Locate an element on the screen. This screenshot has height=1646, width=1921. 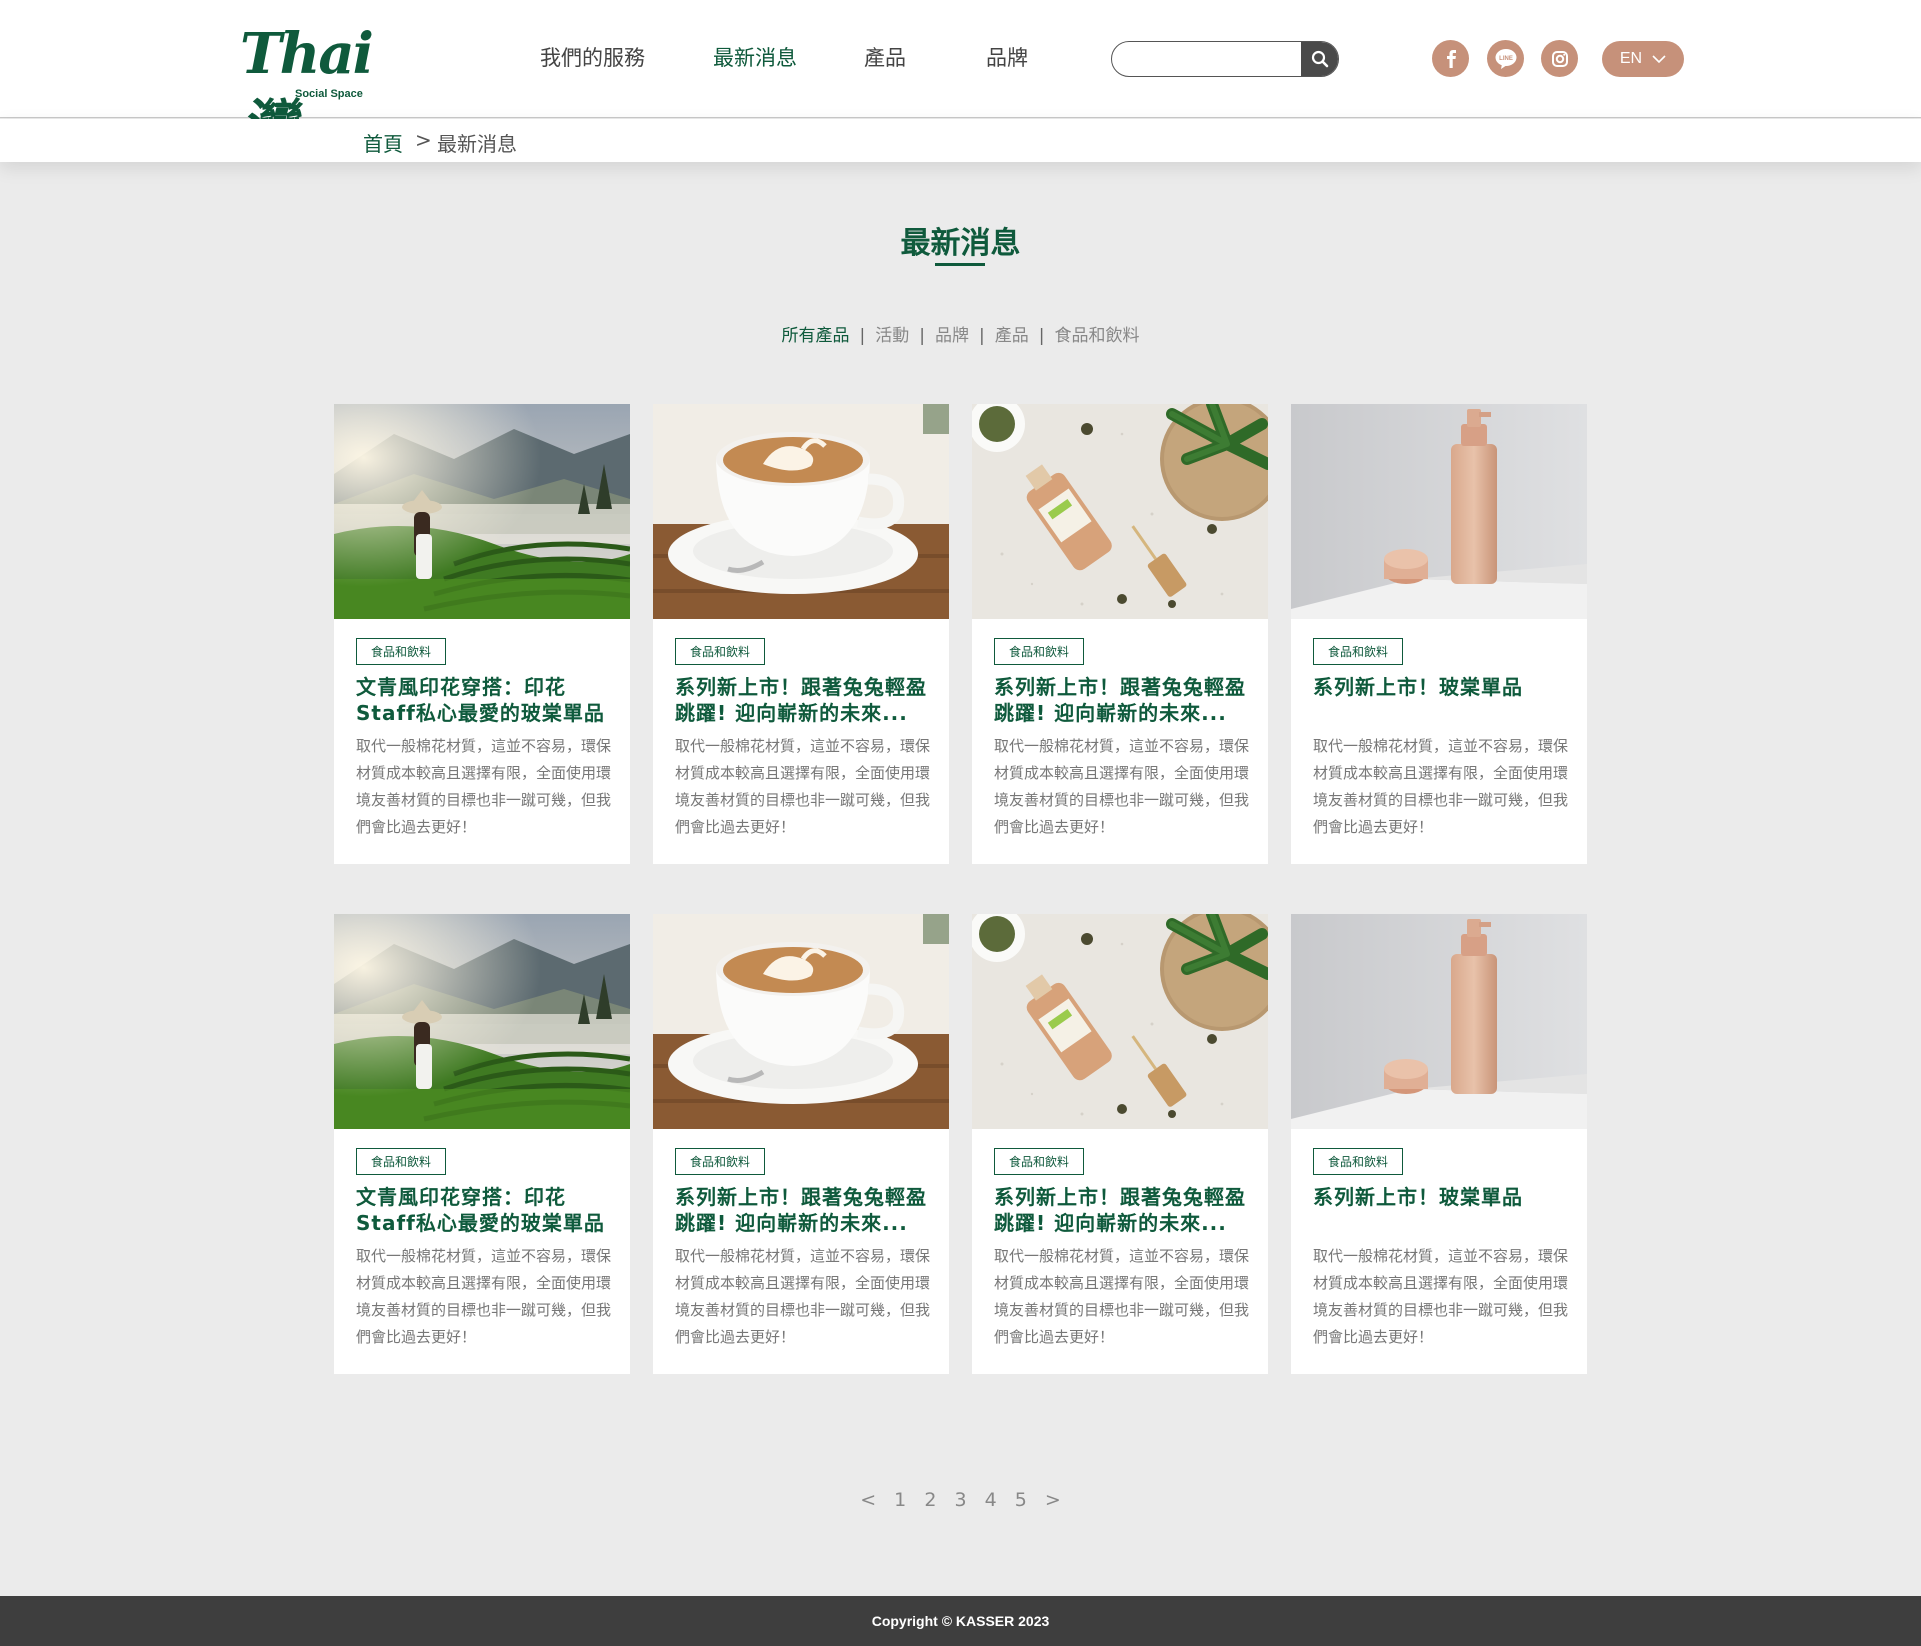
instagram-button is located at coordinates (1559, 58).